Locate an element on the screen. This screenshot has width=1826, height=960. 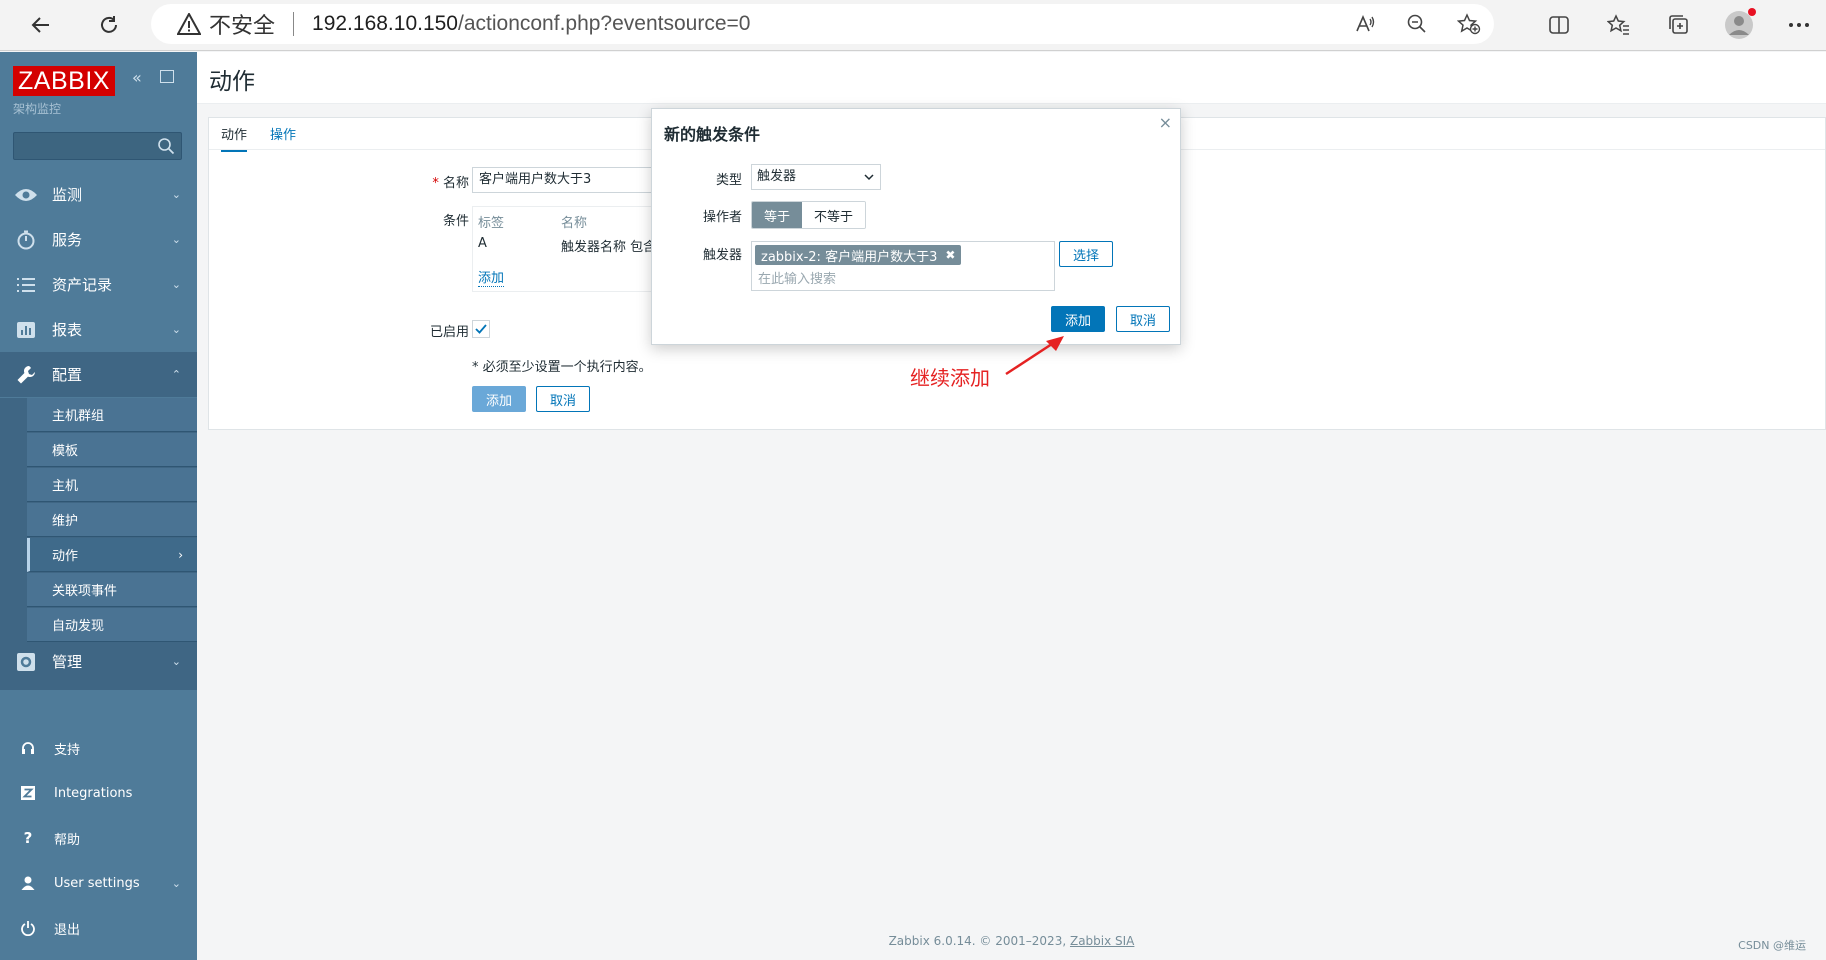
annotation-text: 继续添加 is located at coordinates (950, 378).